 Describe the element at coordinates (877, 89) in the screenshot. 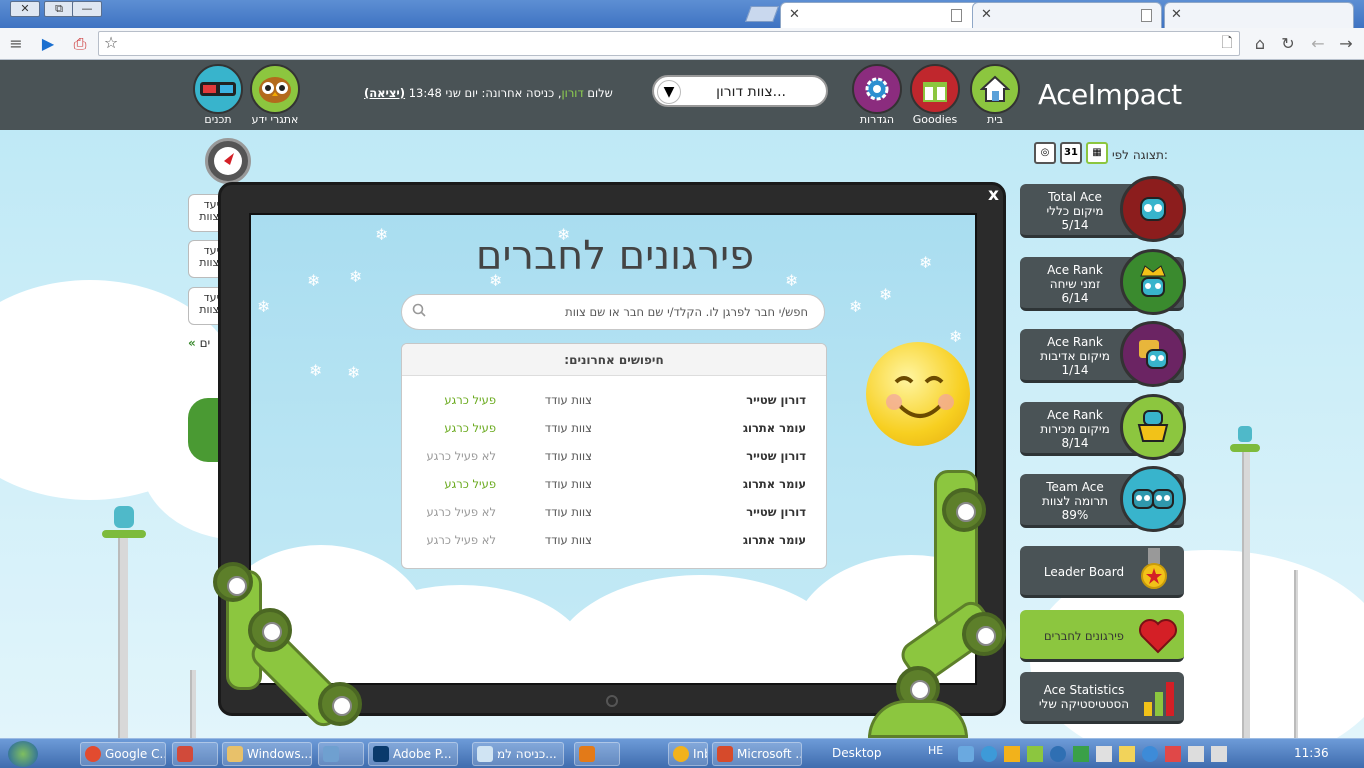

I see `gear-icon` at that location.